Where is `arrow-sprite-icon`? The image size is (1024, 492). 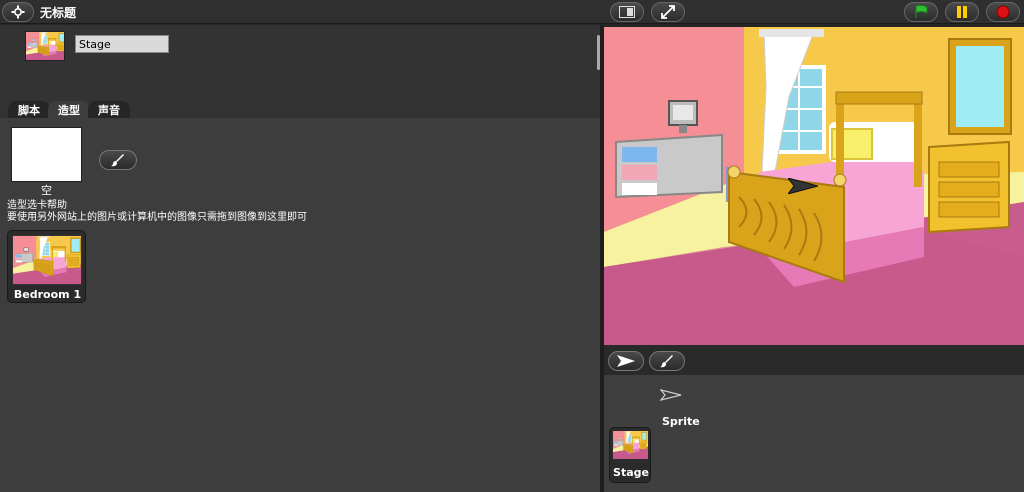
arrow-sprite-icon is located at coordinates (626, 361).